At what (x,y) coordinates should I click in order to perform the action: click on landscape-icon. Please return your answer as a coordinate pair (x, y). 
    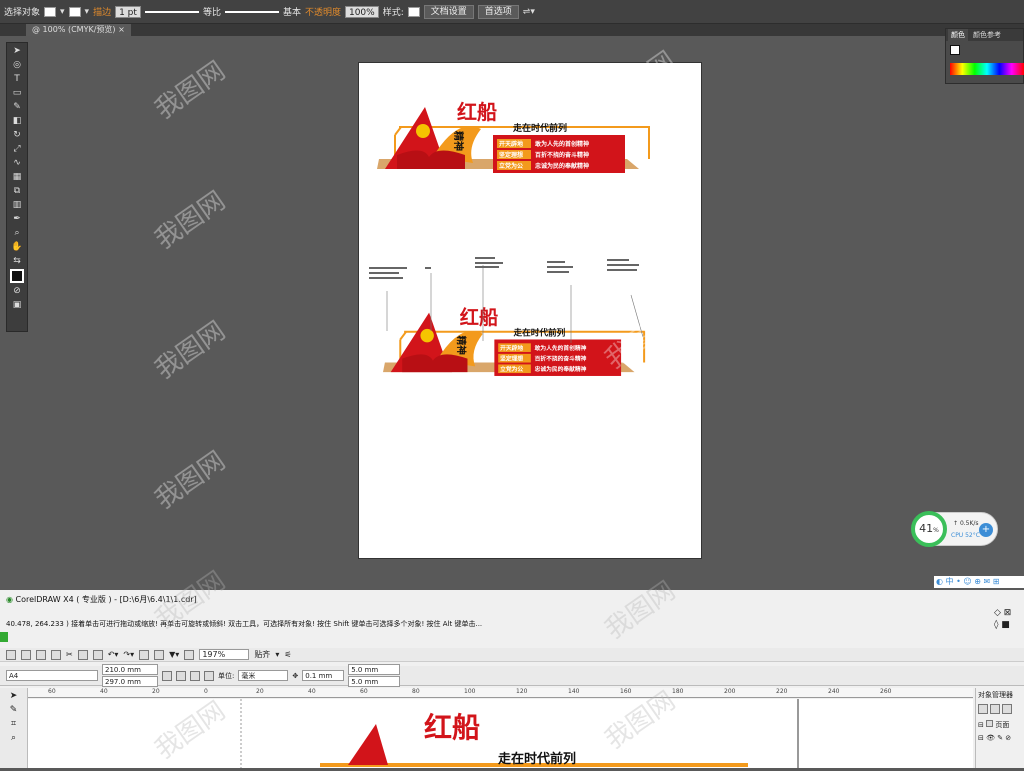
    Looking at the image, I should click on (181, 675).